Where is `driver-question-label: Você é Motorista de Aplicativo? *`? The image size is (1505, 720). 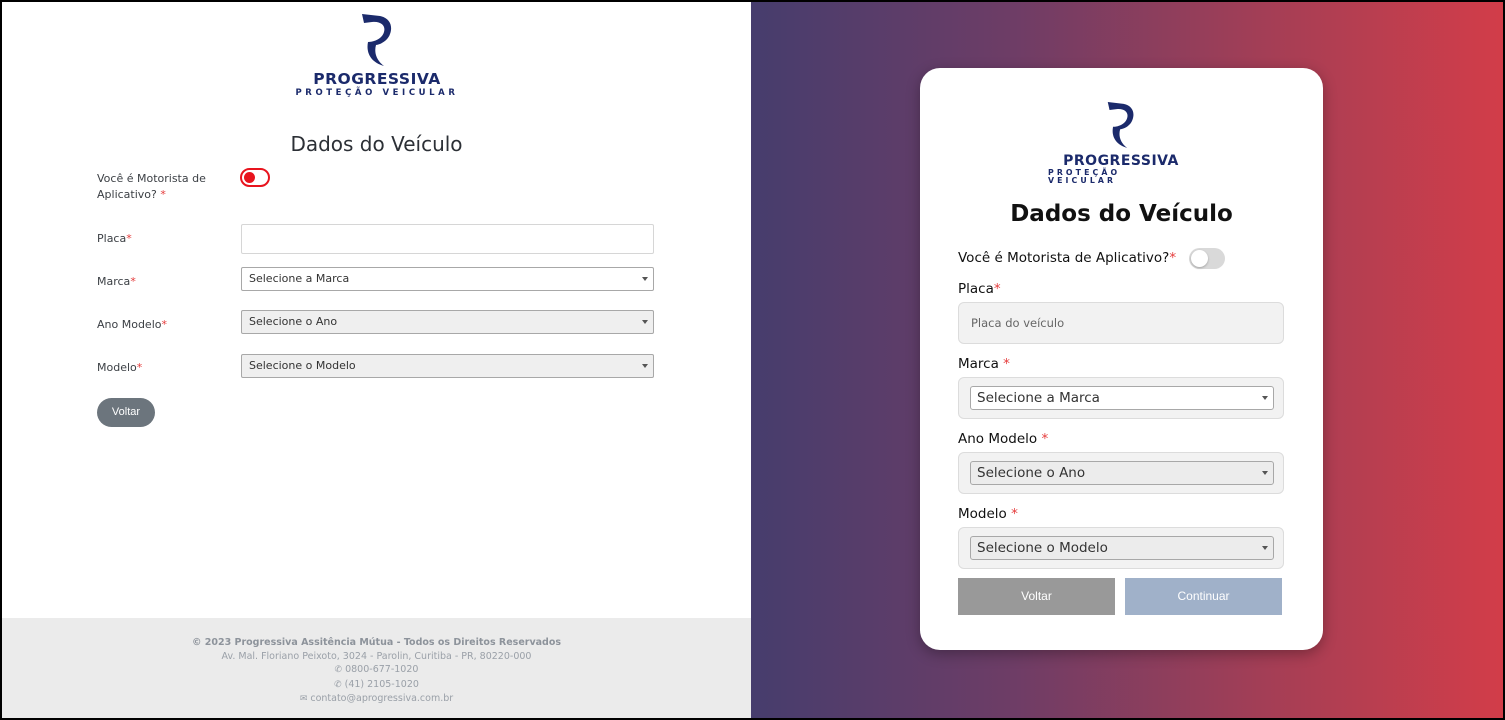 driver-question-label: Você é Motorista de Aplicativo? * is located at coordinates (151, 186).